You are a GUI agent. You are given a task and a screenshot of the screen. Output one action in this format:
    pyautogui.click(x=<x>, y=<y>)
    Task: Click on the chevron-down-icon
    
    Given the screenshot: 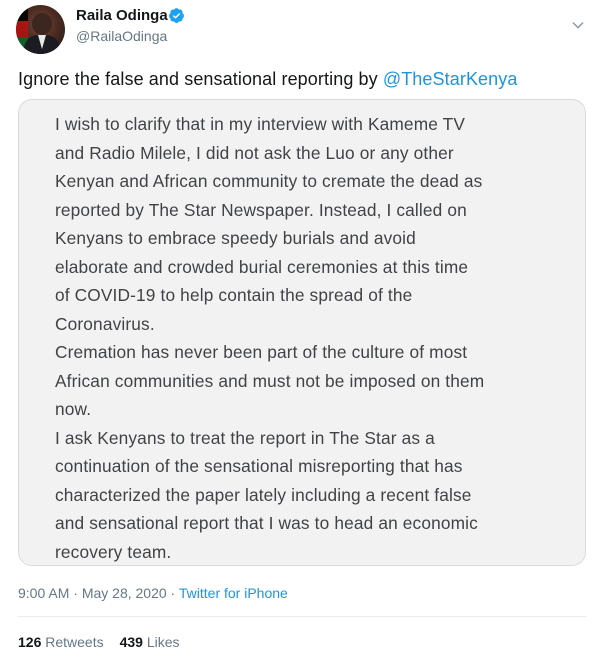 What is the action you would take?
    pyautogui.click(x=578, y=25)
    